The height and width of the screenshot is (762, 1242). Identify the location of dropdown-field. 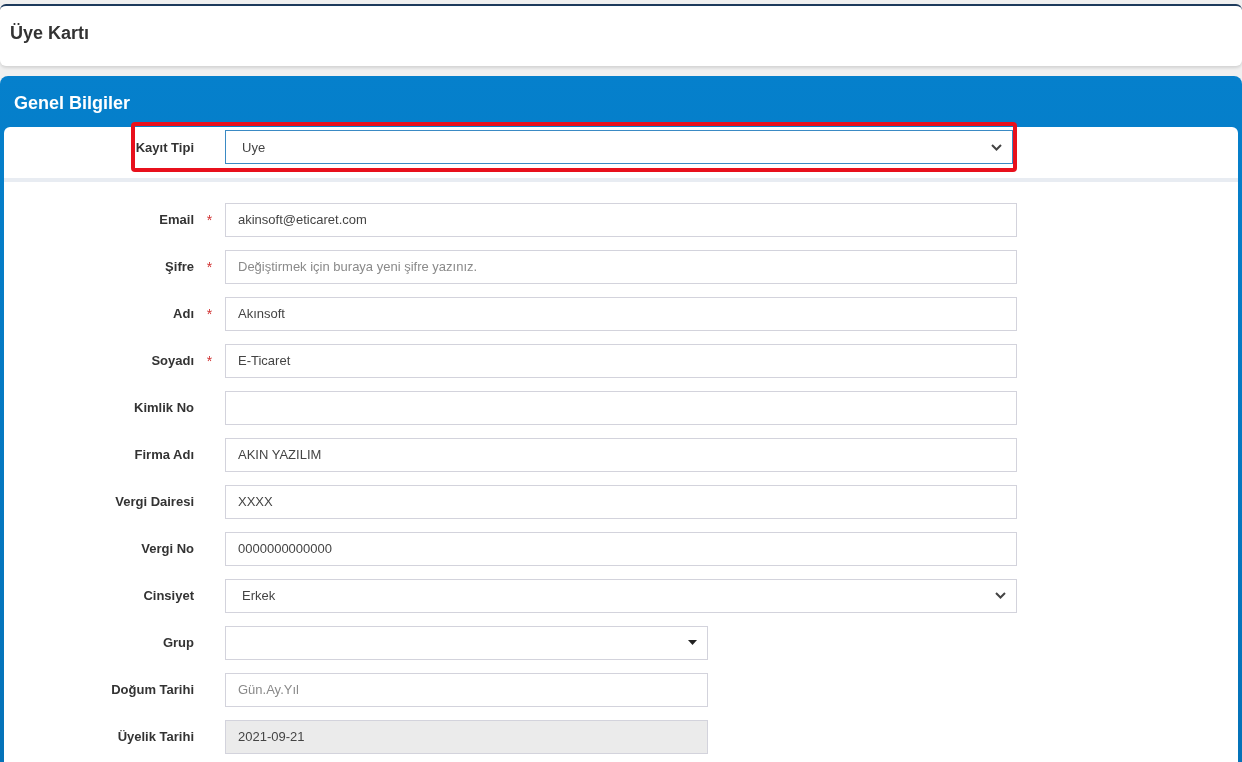
(466, 642).